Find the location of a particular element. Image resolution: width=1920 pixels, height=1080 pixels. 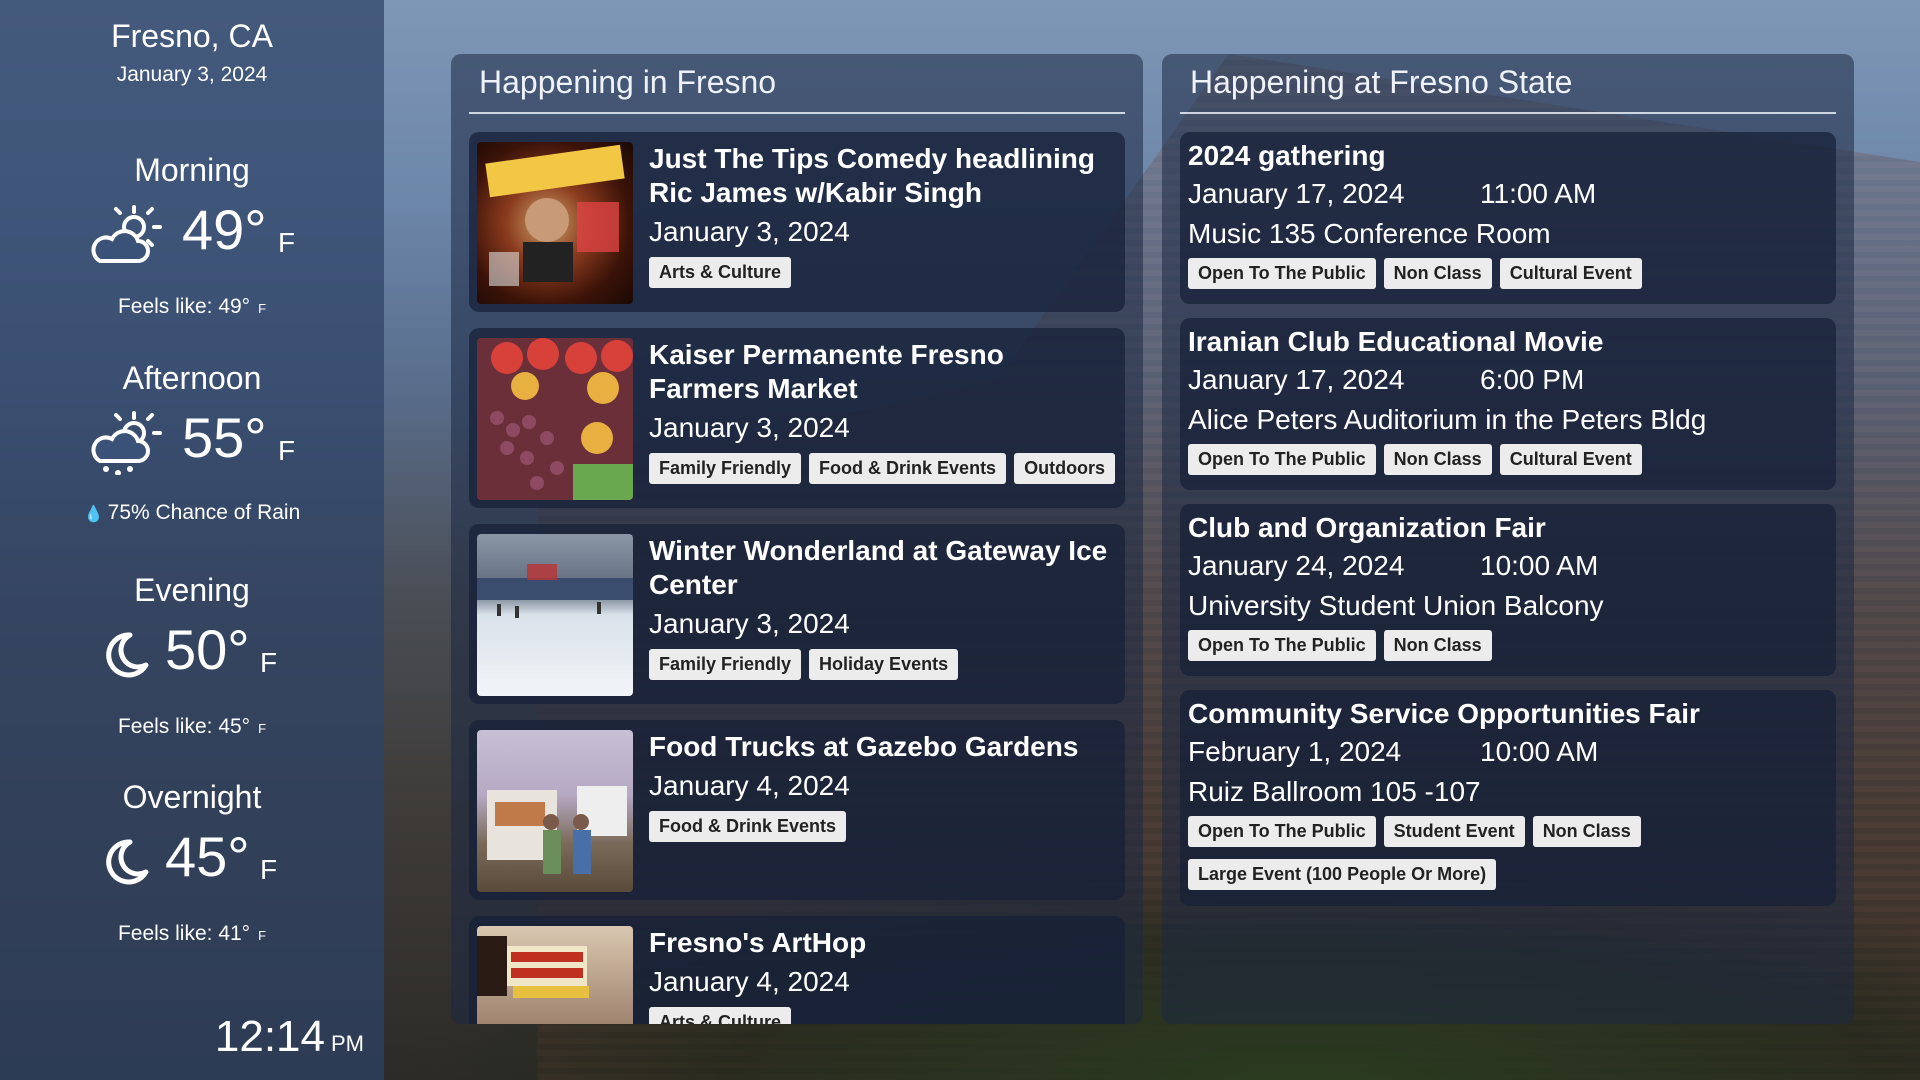

event-tag: Family Friendly is located at coordinates (725, 468).